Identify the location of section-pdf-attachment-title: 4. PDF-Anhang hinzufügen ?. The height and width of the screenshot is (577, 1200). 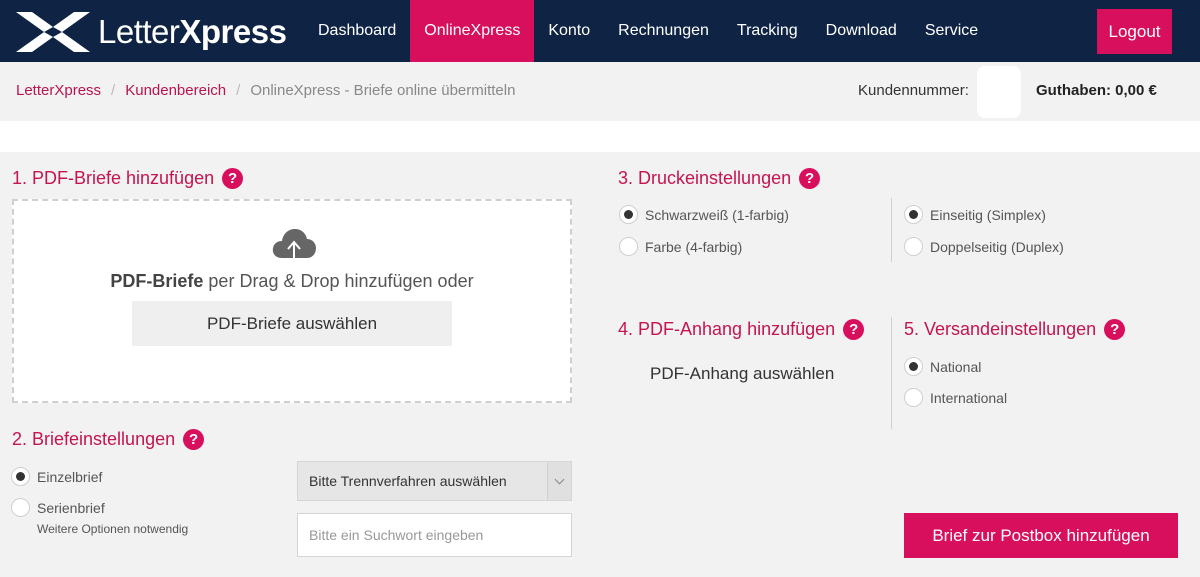
(741, 329).